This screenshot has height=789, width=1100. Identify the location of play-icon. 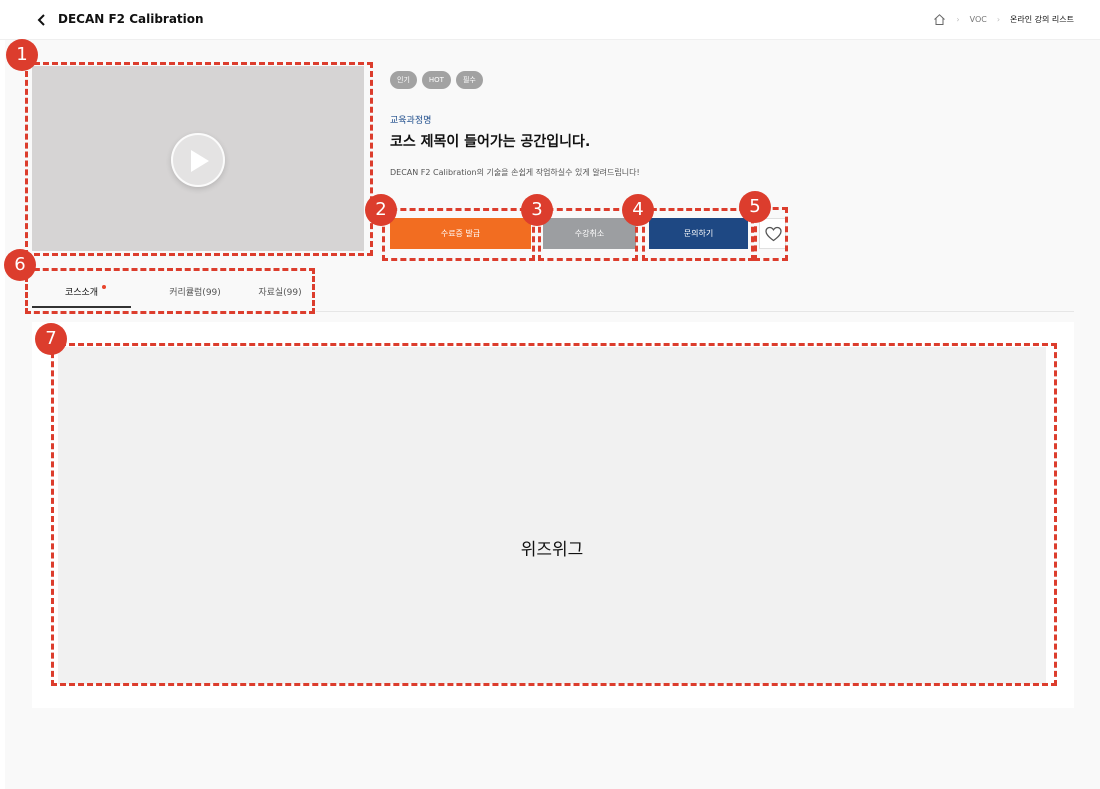
(200, 161).